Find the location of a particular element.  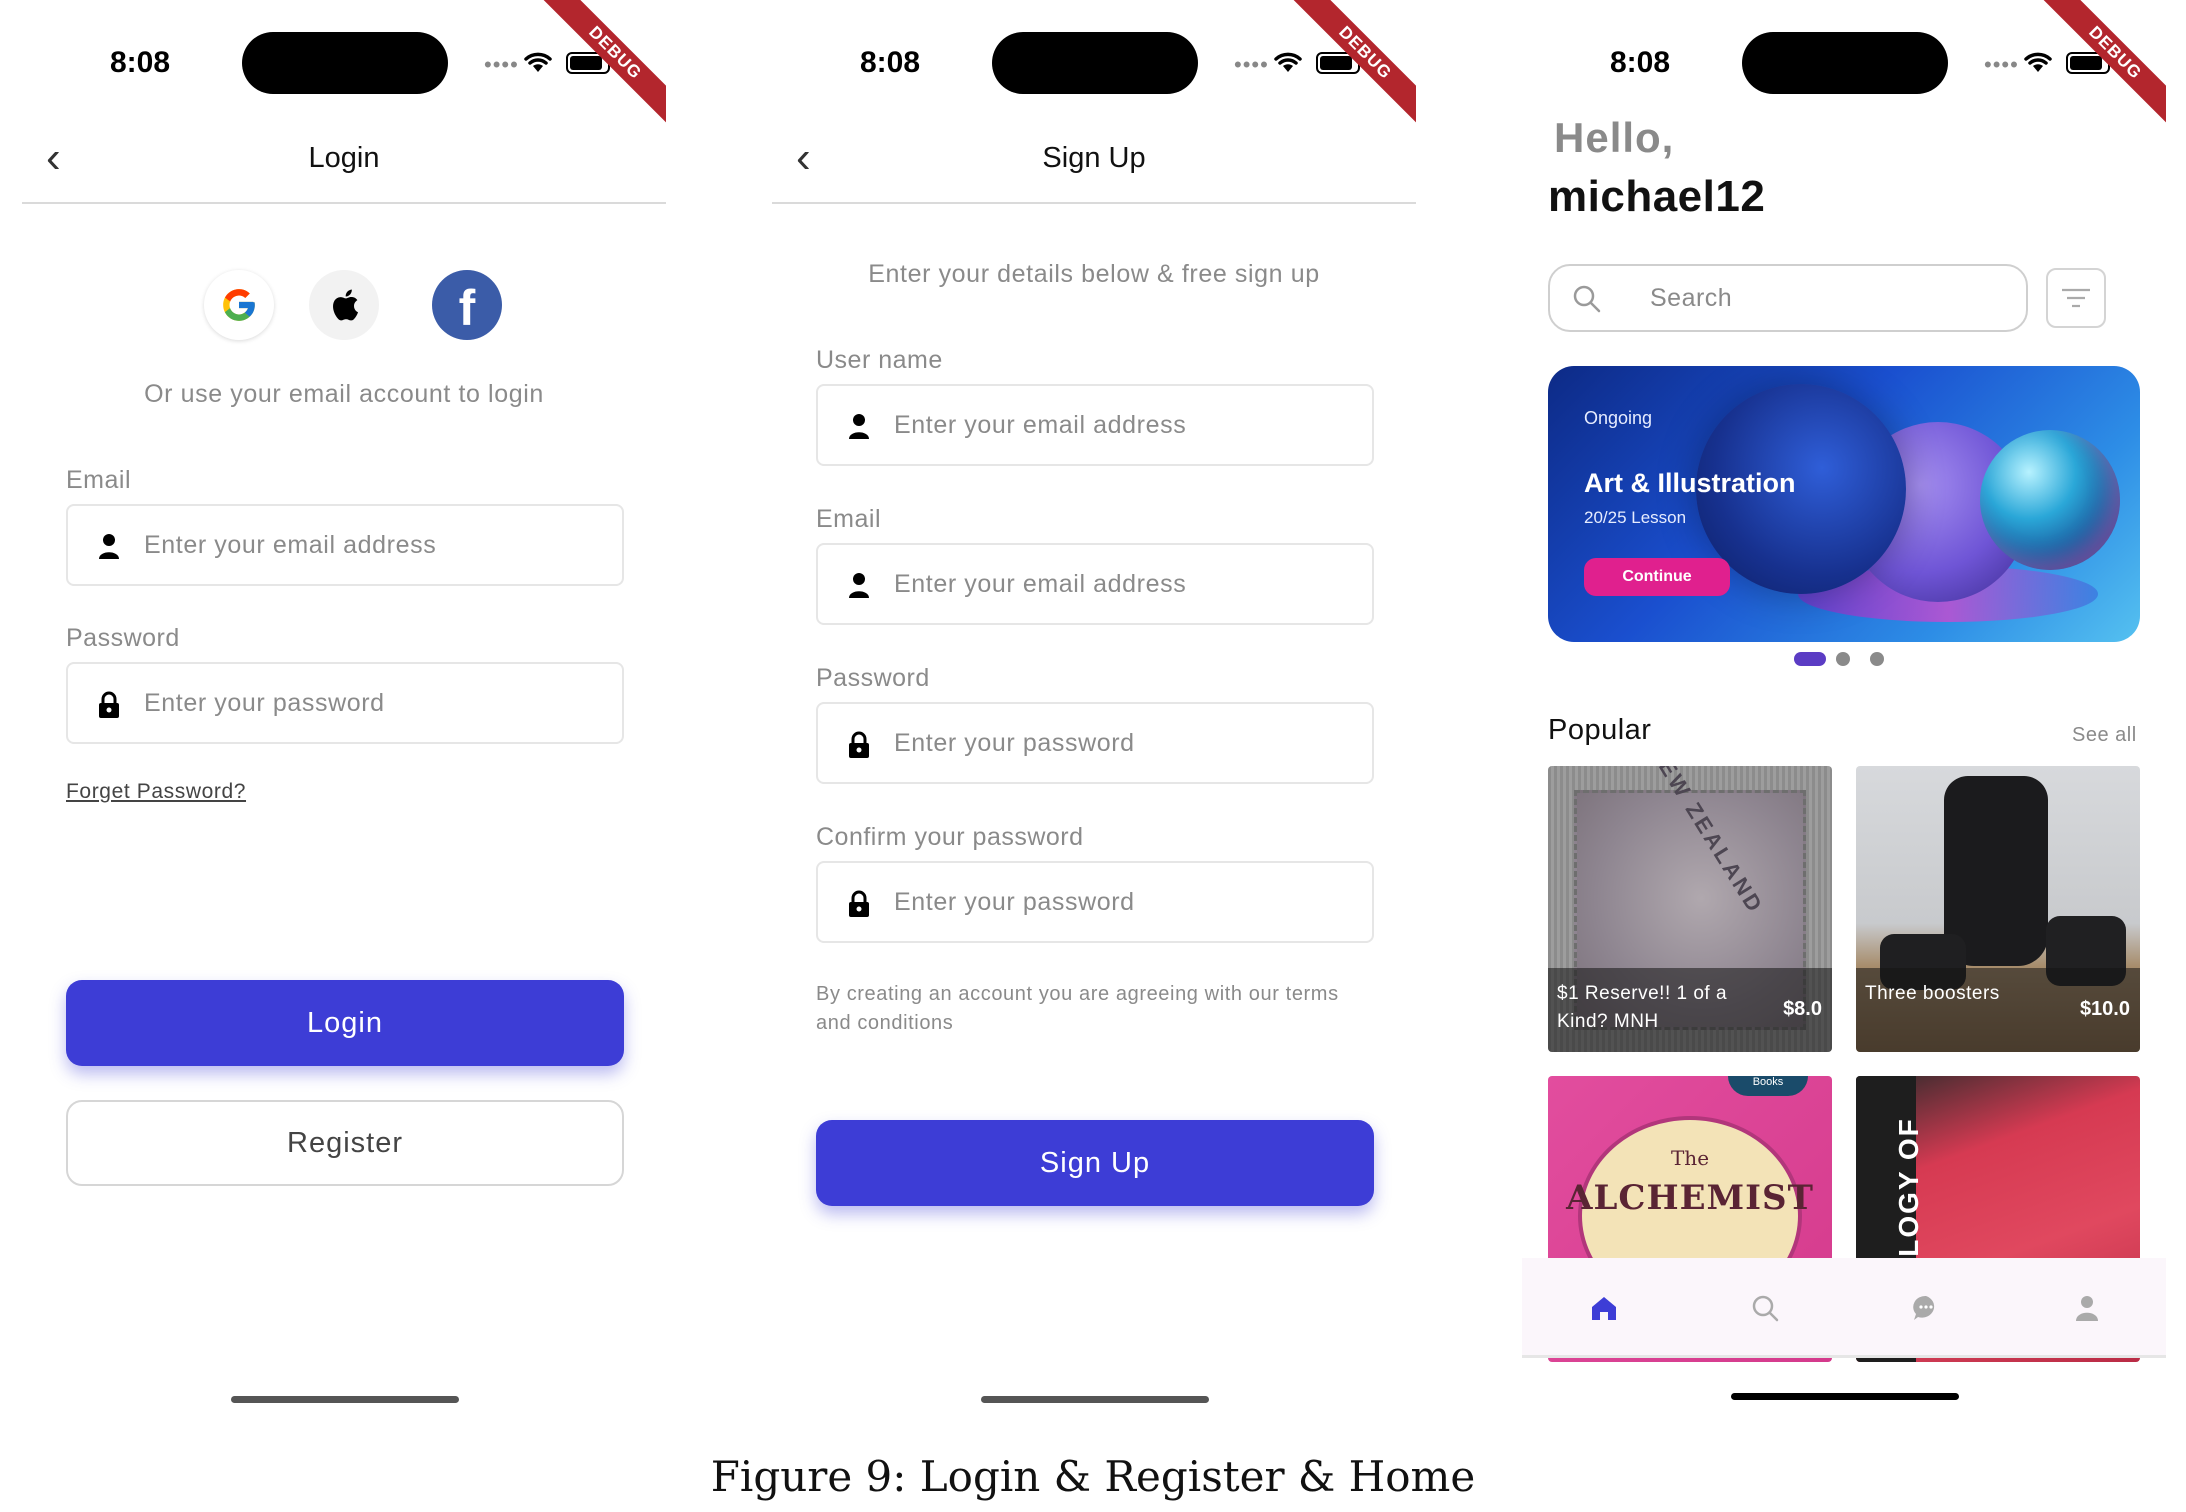

home-icon is located at coordinates (1604, 1308).